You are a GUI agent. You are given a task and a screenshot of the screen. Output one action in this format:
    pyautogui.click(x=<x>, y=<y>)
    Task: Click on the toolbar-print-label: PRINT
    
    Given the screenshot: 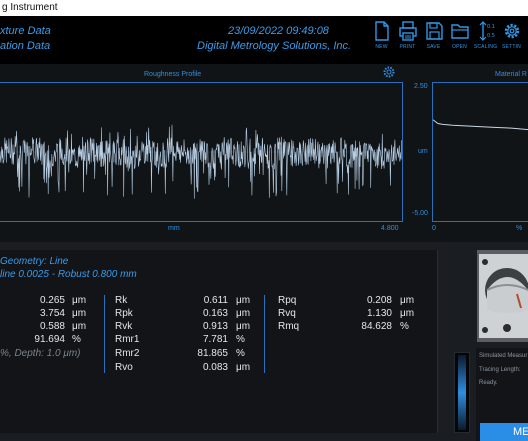 What is the action you would take?
    pyautogui.click(x=407, y=47)
    